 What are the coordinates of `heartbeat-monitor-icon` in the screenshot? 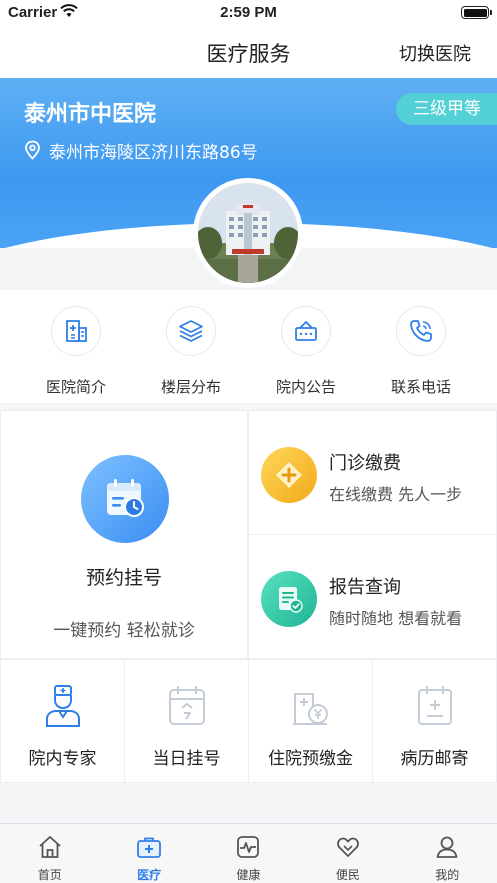 It's located at (248, 847).